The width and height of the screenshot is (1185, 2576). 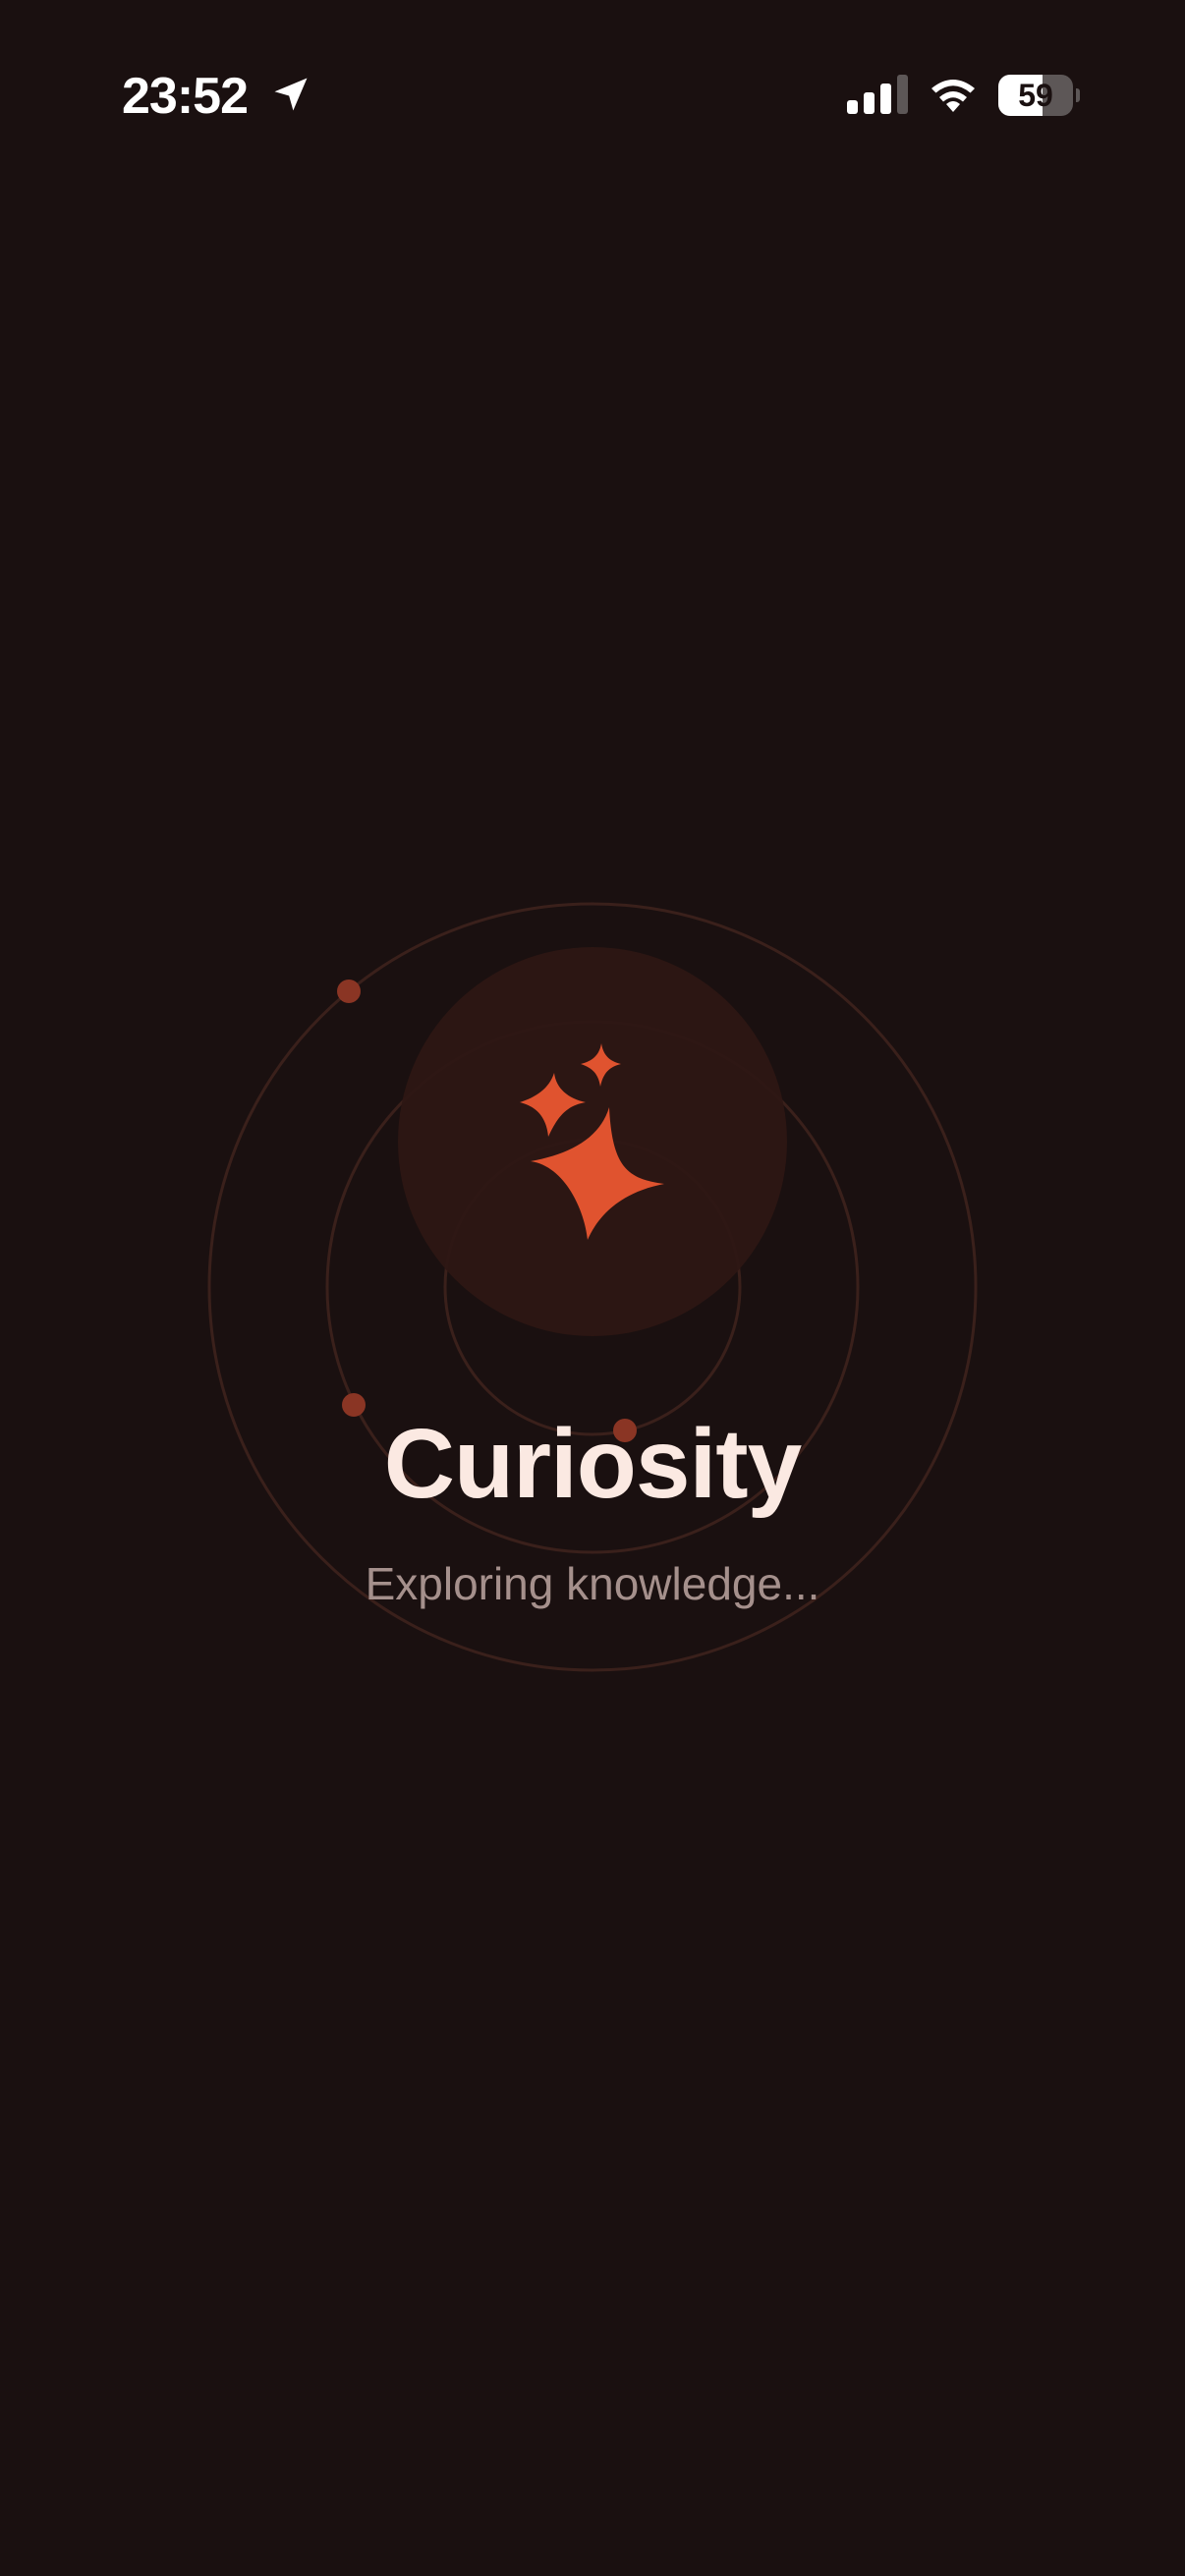 What do you see at coordinates (185, 96) in the screenshot?
I see `status-time: 23:52` at bounding box center [185, 96].